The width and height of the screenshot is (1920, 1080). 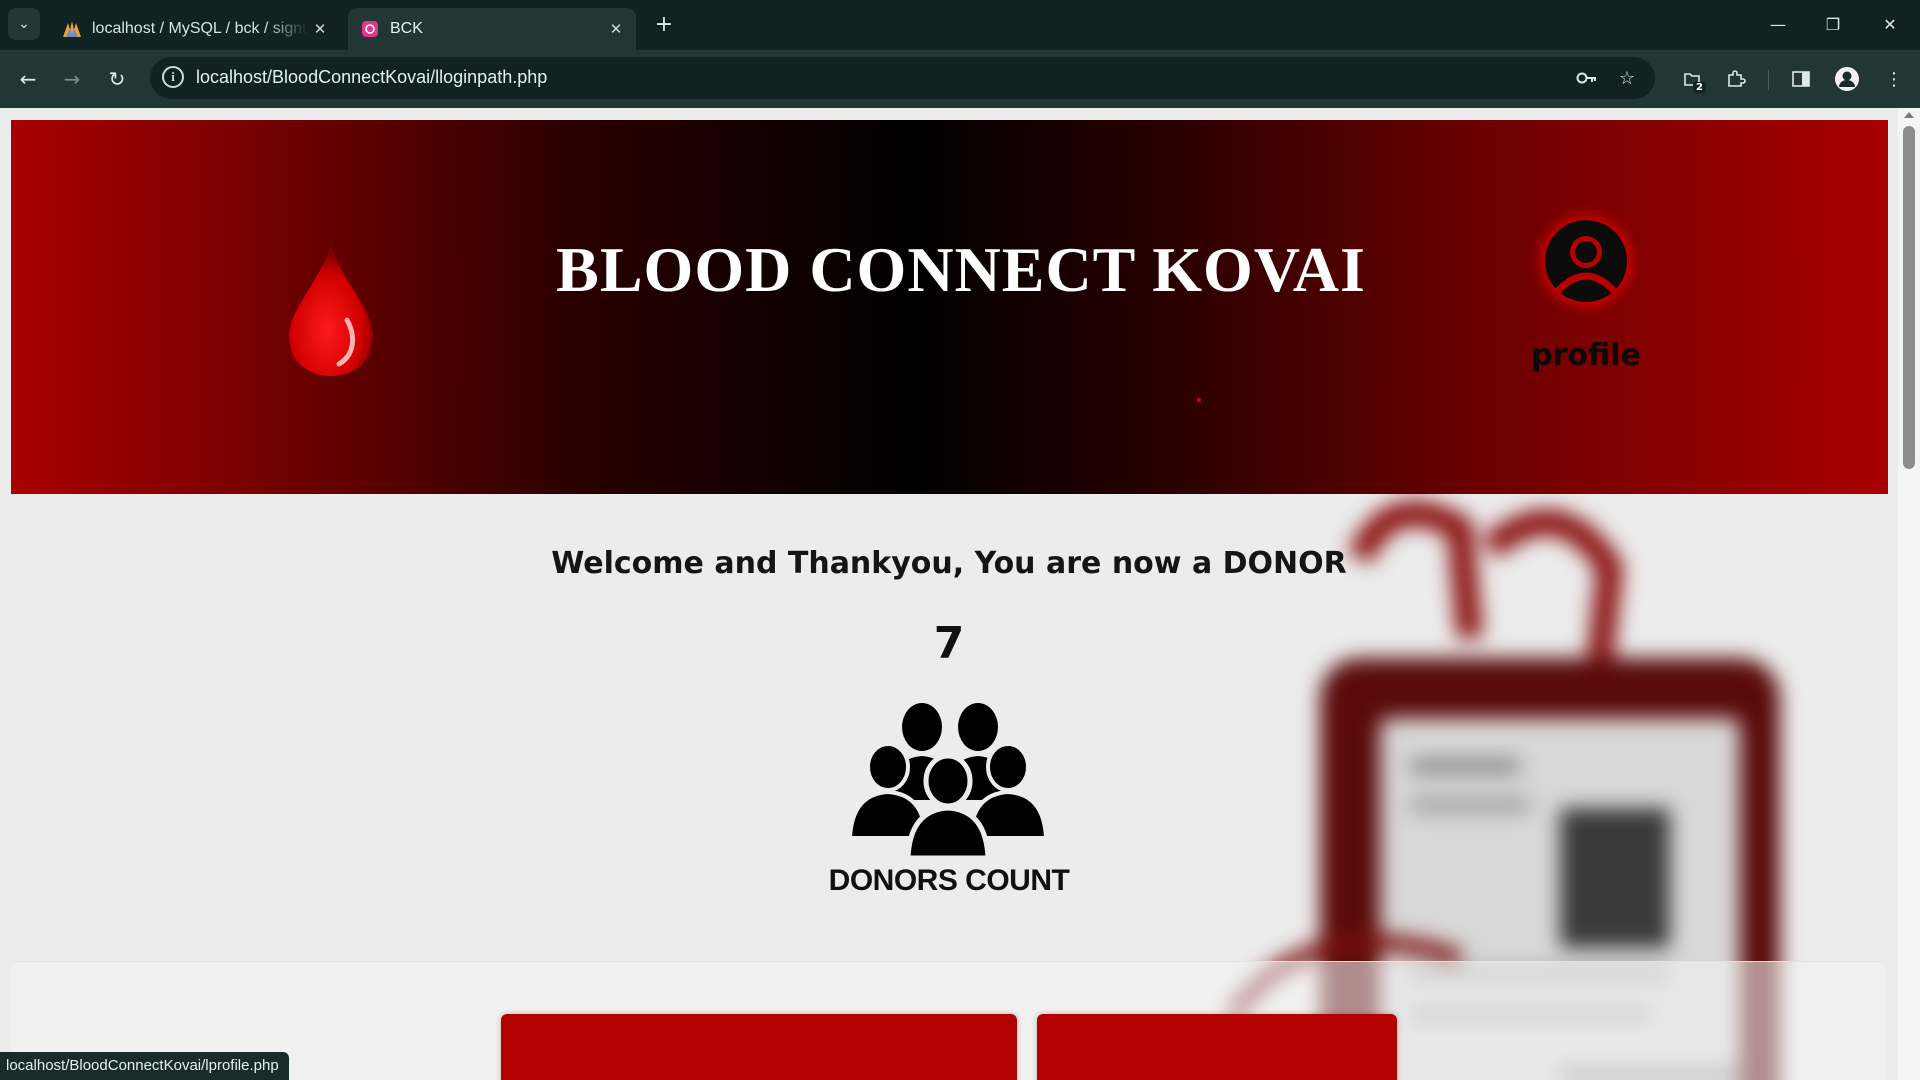 What do you see at coordinates (144, 1066) in the screenshot?
I see `status-url-bubble: localhost/BloodConnectKovai/lprofile.php` at bounding box center [144, 1066].